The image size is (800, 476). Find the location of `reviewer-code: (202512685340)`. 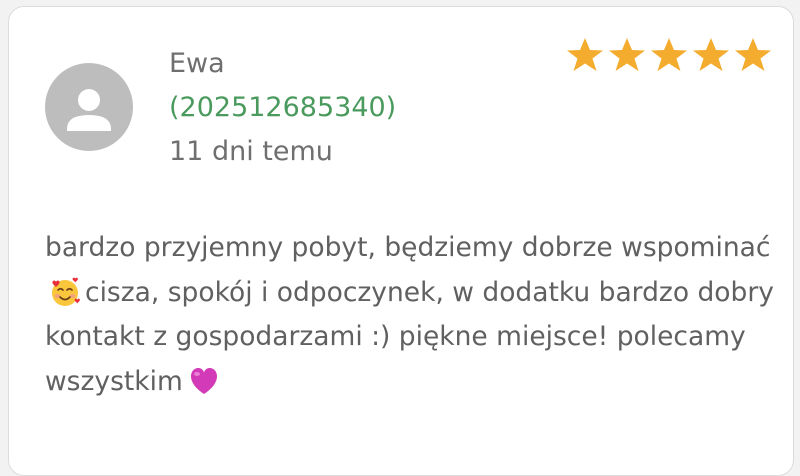

reviewer-code: (202512685340) is located at coordinates (283, 107).